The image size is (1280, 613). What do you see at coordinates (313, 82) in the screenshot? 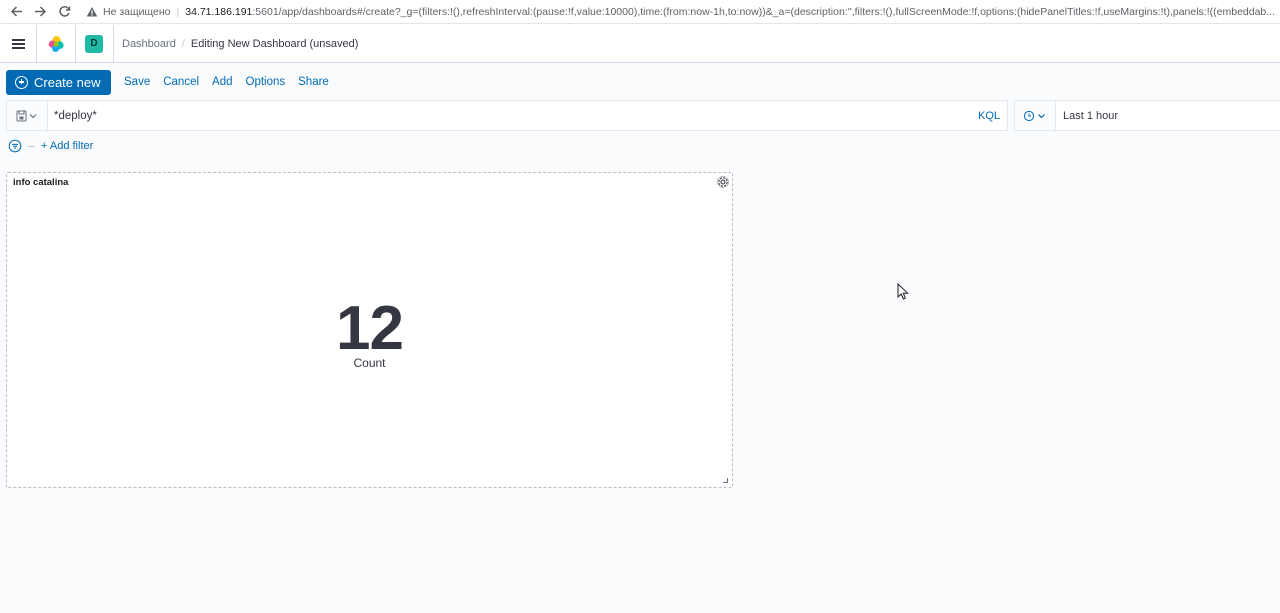
I see `share-link: Share` at bounding box center [313, 82].